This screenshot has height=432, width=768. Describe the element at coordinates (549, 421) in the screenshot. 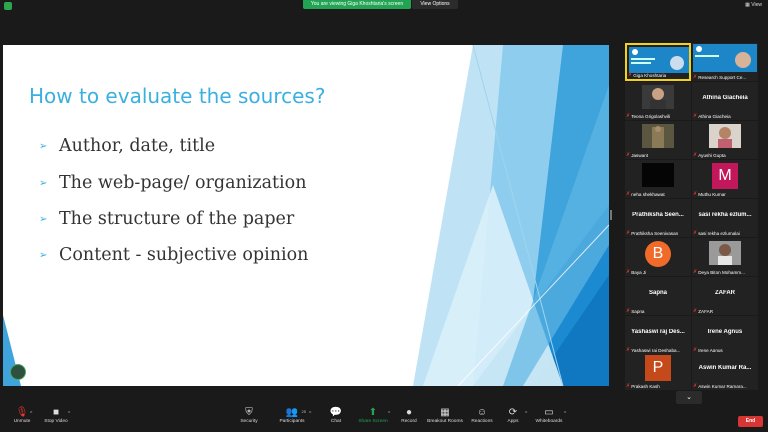

I see `whiteboards-label: Whiteboards` at that location.